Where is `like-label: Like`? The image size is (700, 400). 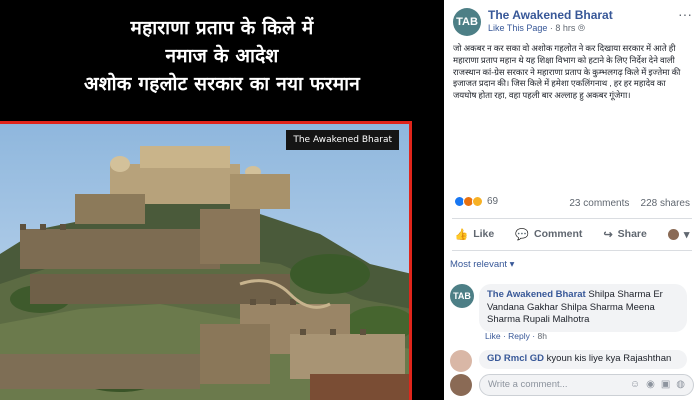
like-label: Like is located at coordinates (484, 234).